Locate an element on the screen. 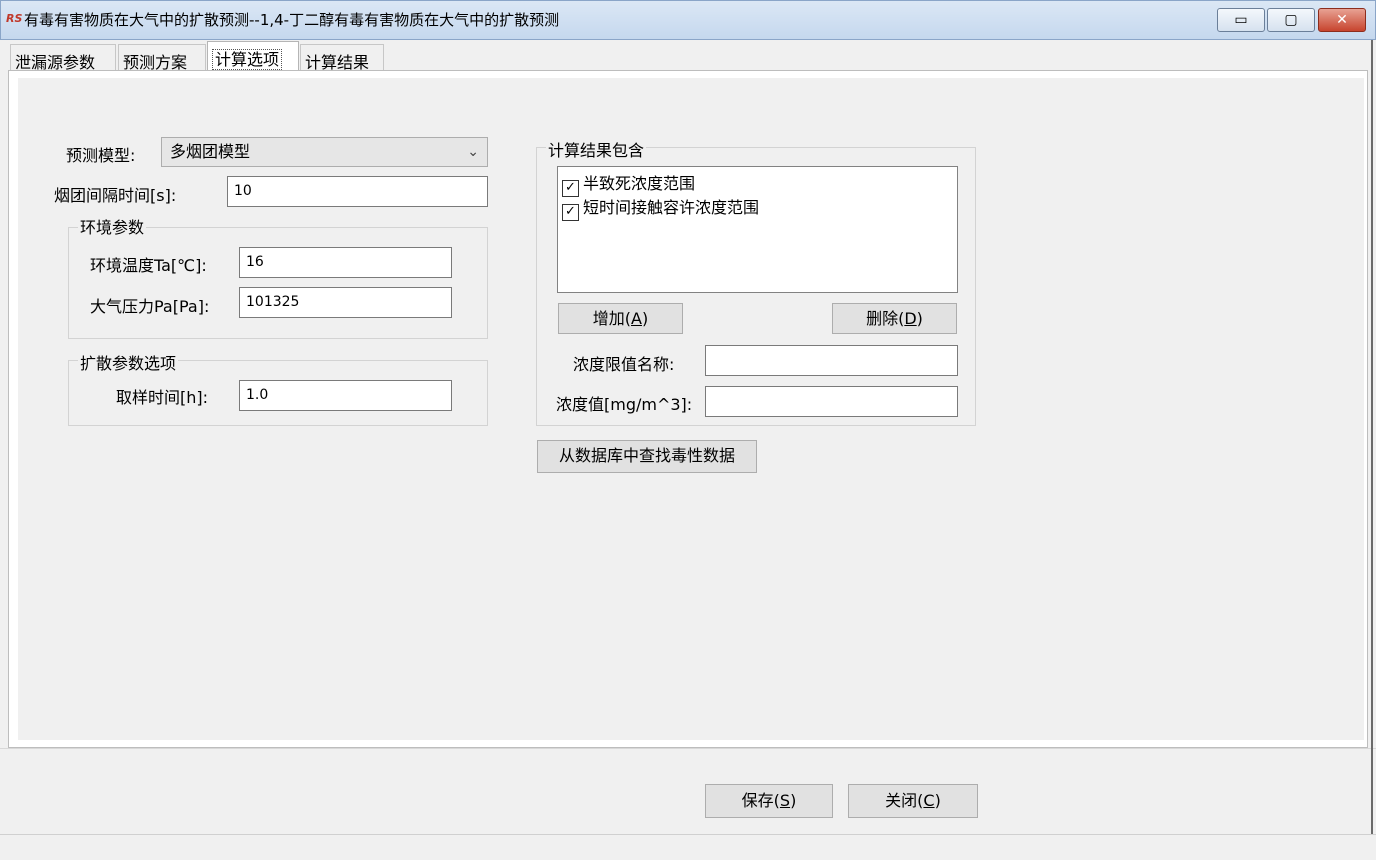 The width and height of the screenshot is (1376, 860). pressure-input: 101325 is located at coordinates (345, 302).